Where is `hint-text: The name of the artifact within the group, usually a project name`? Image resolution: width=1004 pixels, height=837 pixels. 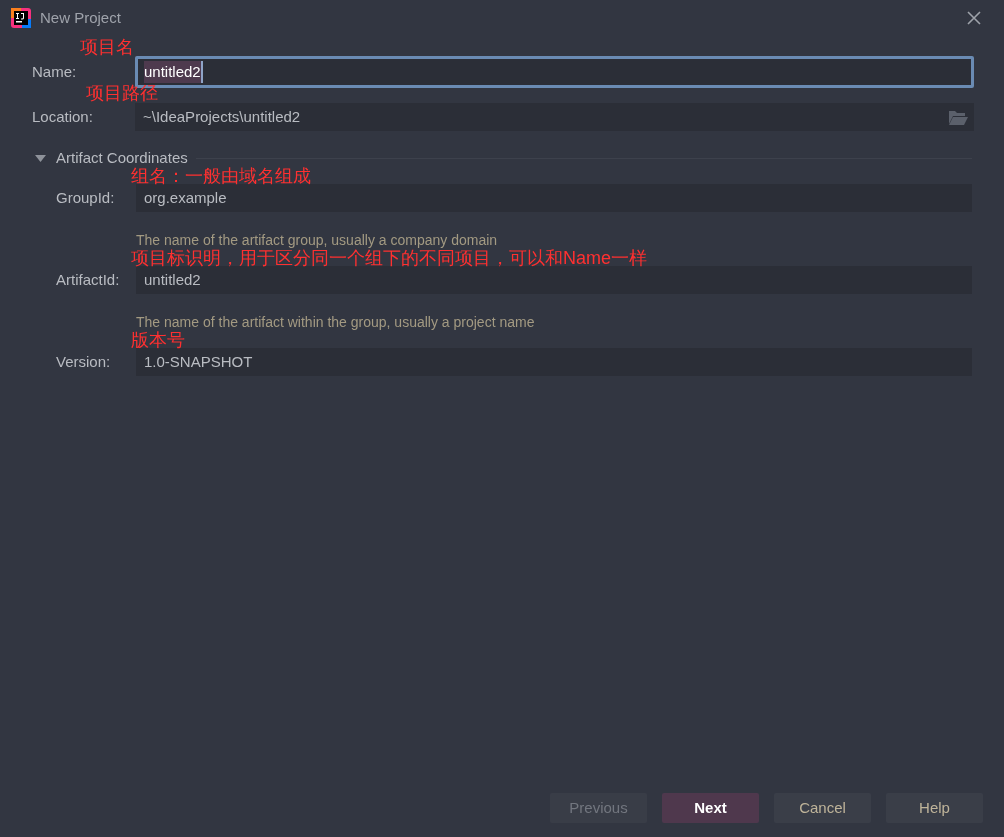
hint-text: The name of the artifact within the group, usually a project name is located at coordinates (335, 321).